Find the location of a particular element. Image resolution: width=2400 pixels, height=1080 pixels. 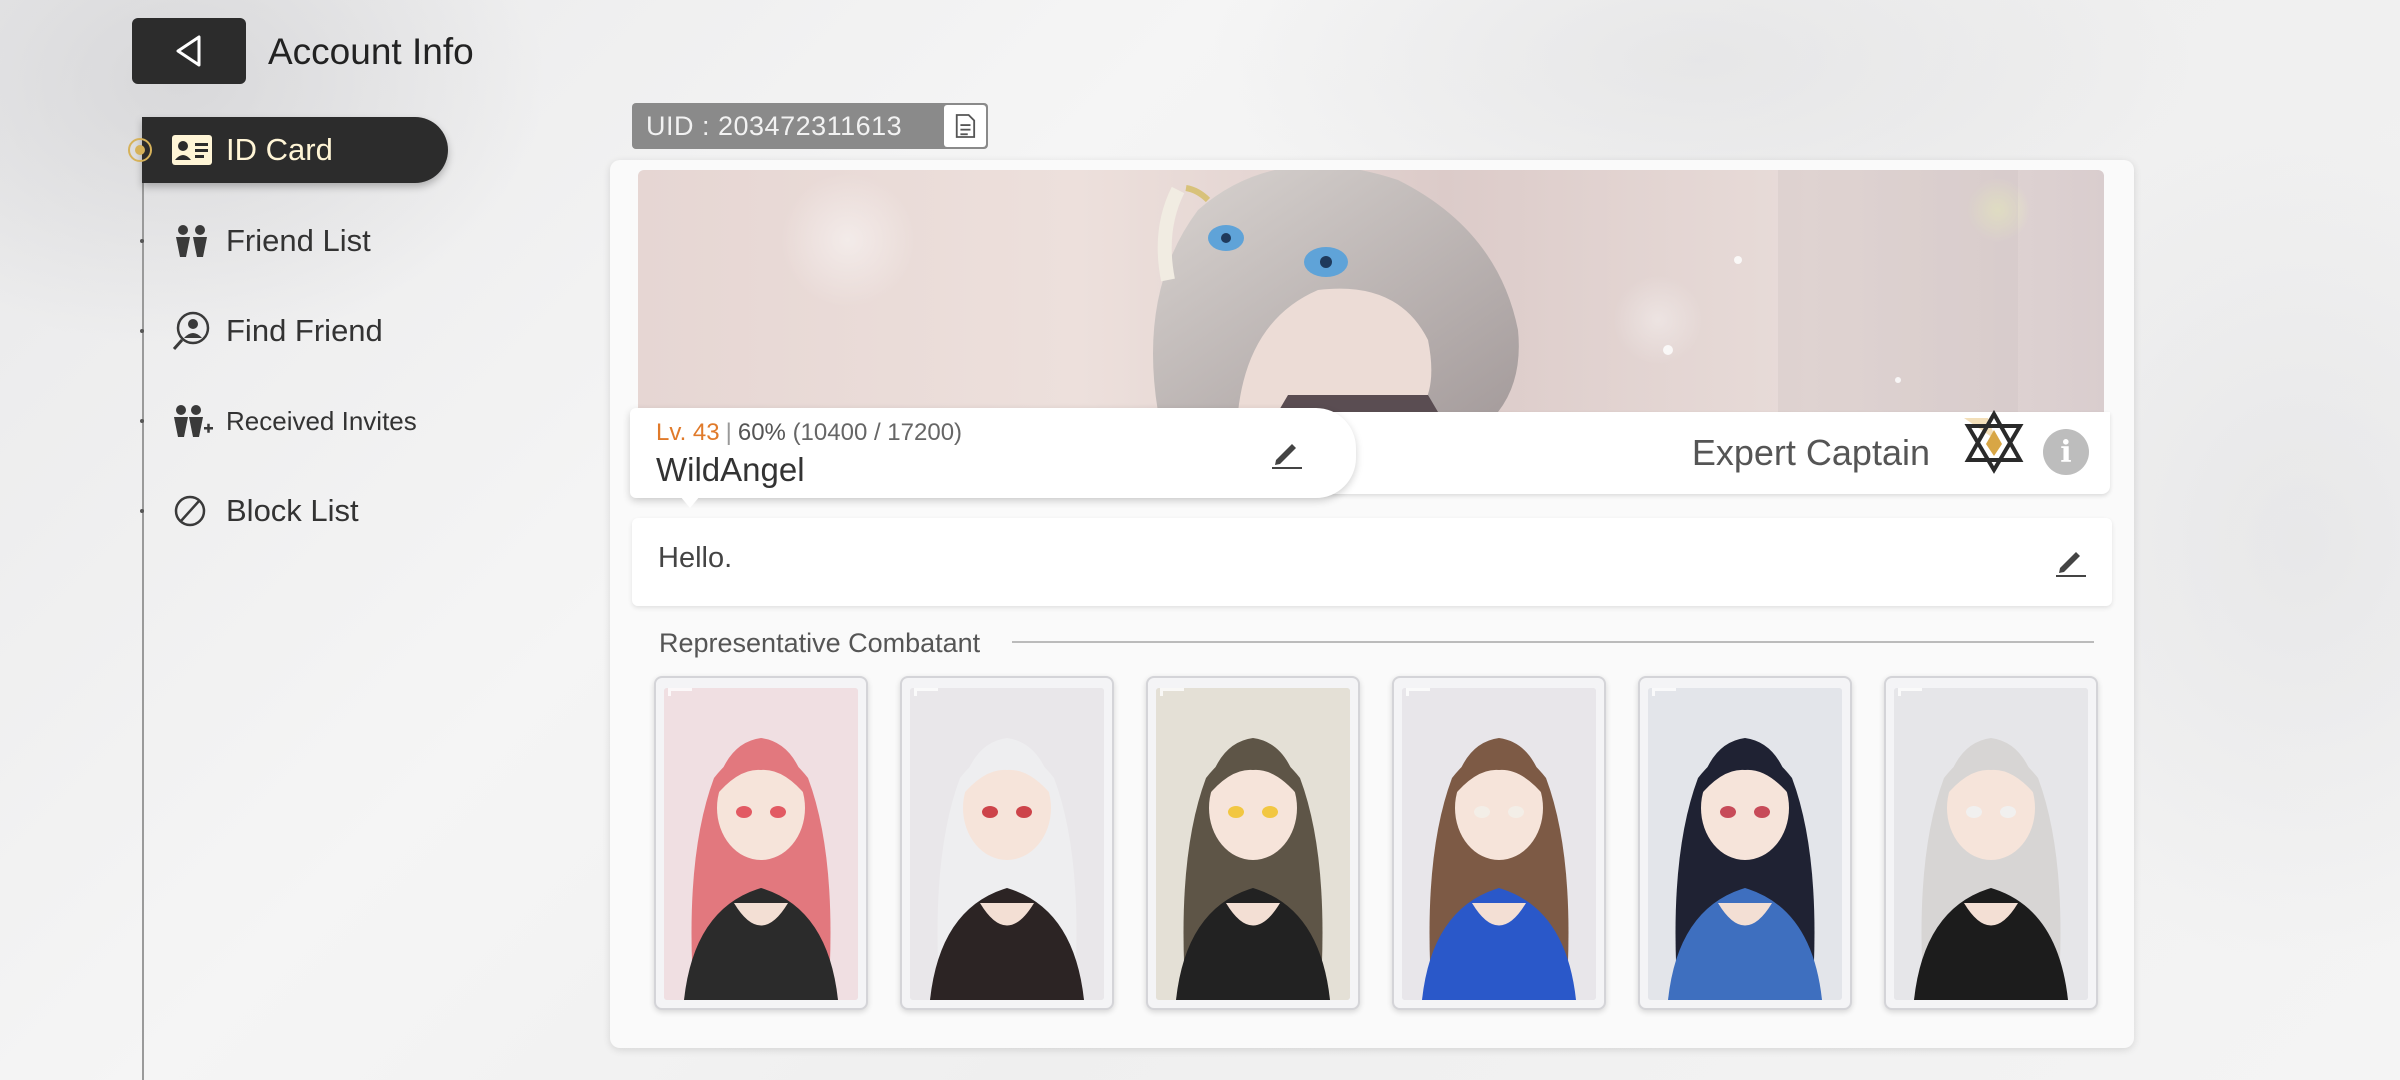

profile-banner is located at coordinates (1371, 291).